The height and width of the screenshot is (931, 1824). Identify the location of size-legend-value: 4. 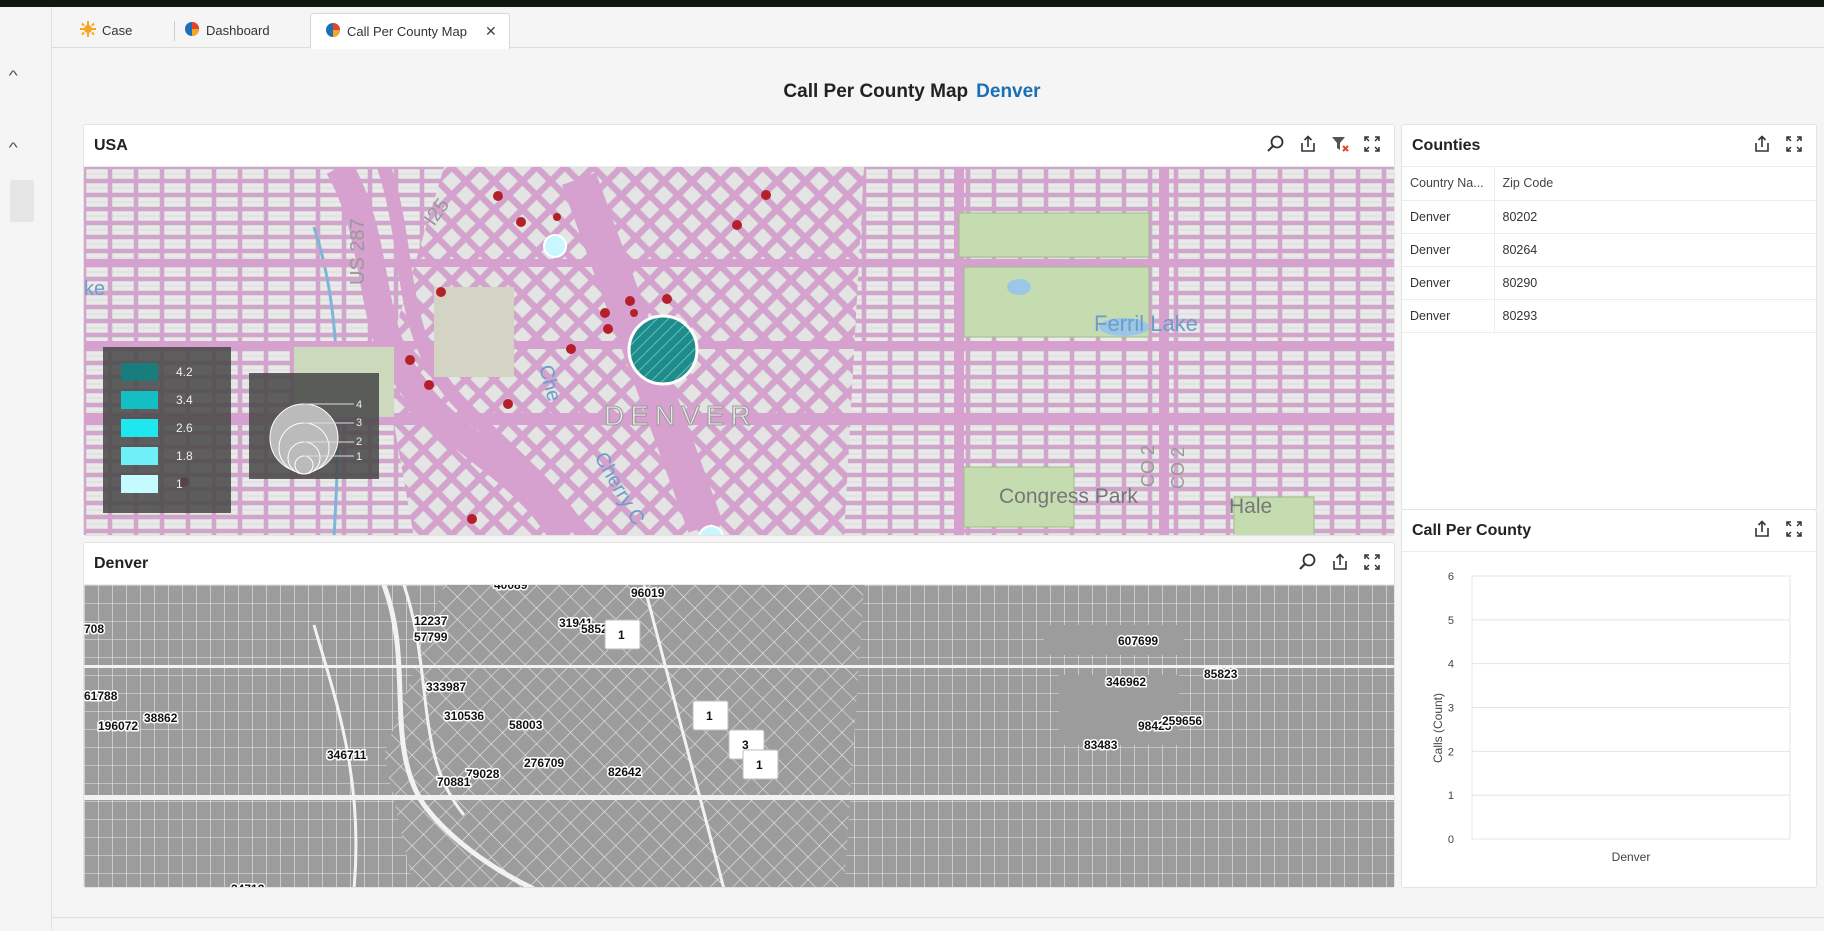
(359, 405).